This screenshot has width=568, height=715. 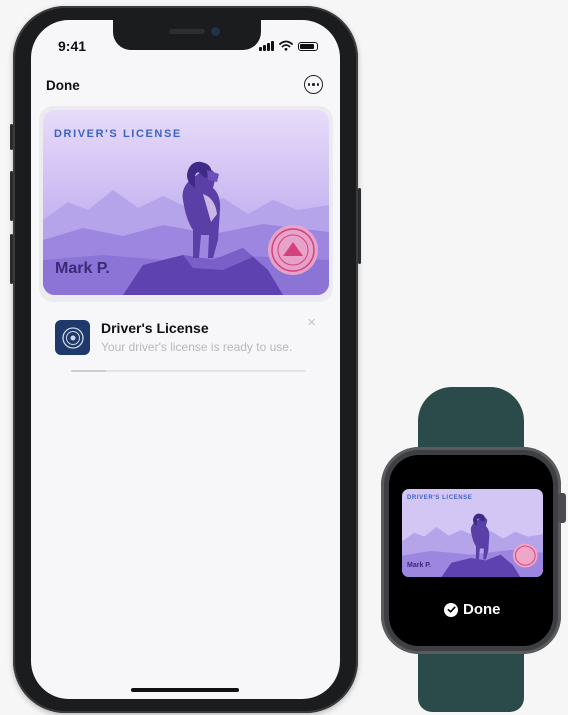 What do you see at coordinates (482, 609) in the screenshot?
I see `watch-done-label: Done` at bounding box center [482, 609].